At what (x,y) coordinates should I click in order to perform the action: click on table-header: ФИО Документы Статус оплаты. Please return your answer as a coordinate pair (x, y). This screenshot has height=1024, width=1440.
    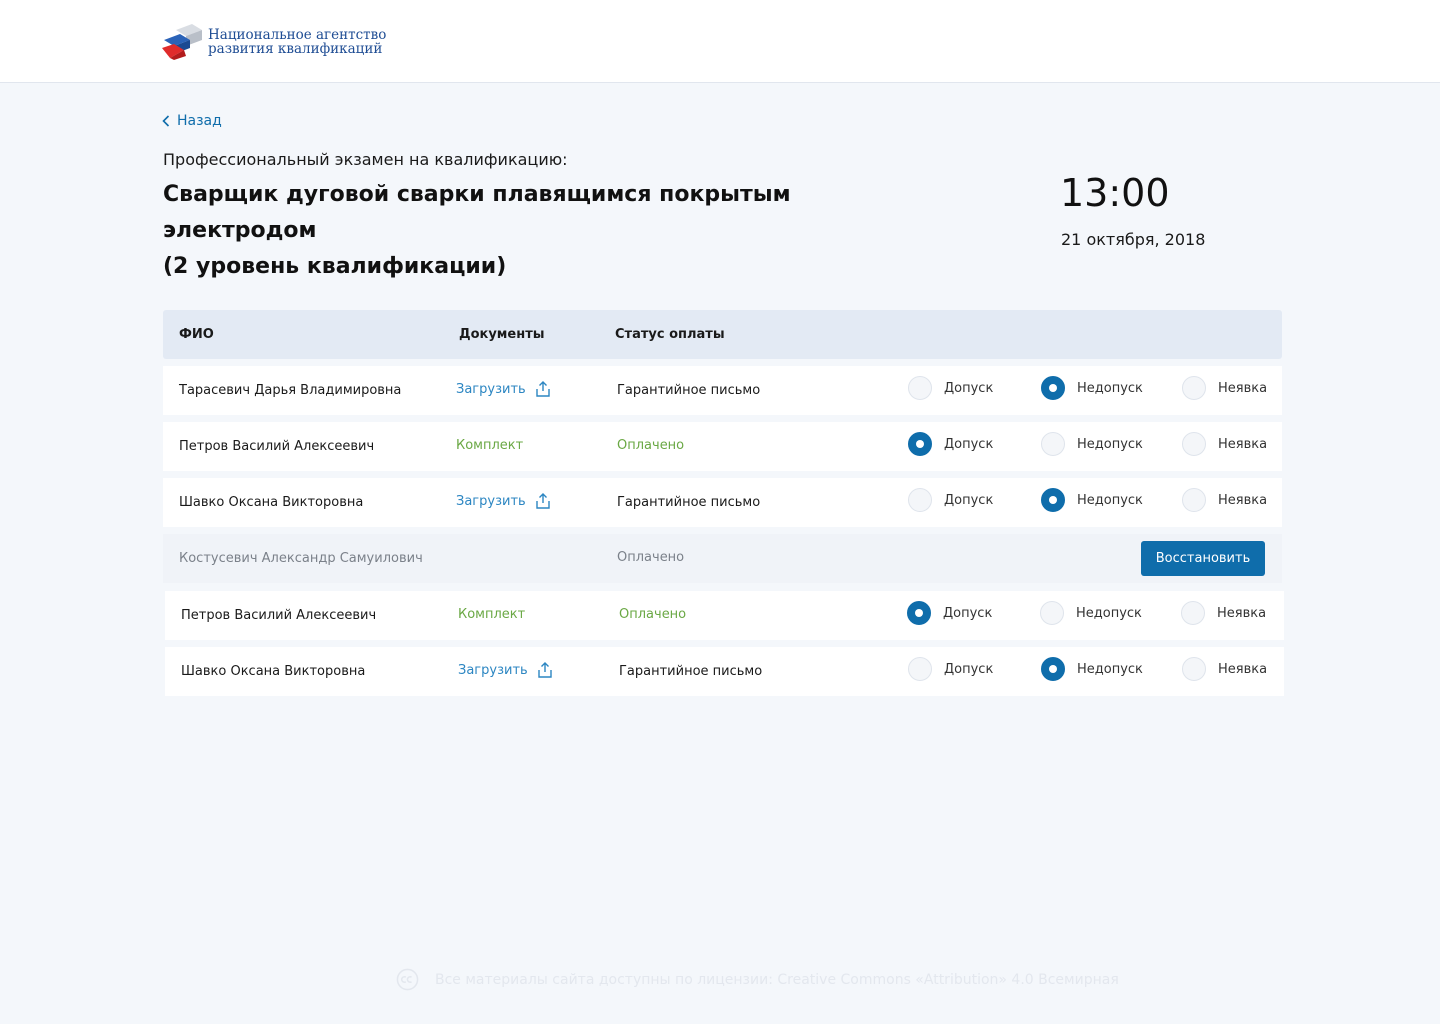
    Looking at the image, I should click on (722, 334).